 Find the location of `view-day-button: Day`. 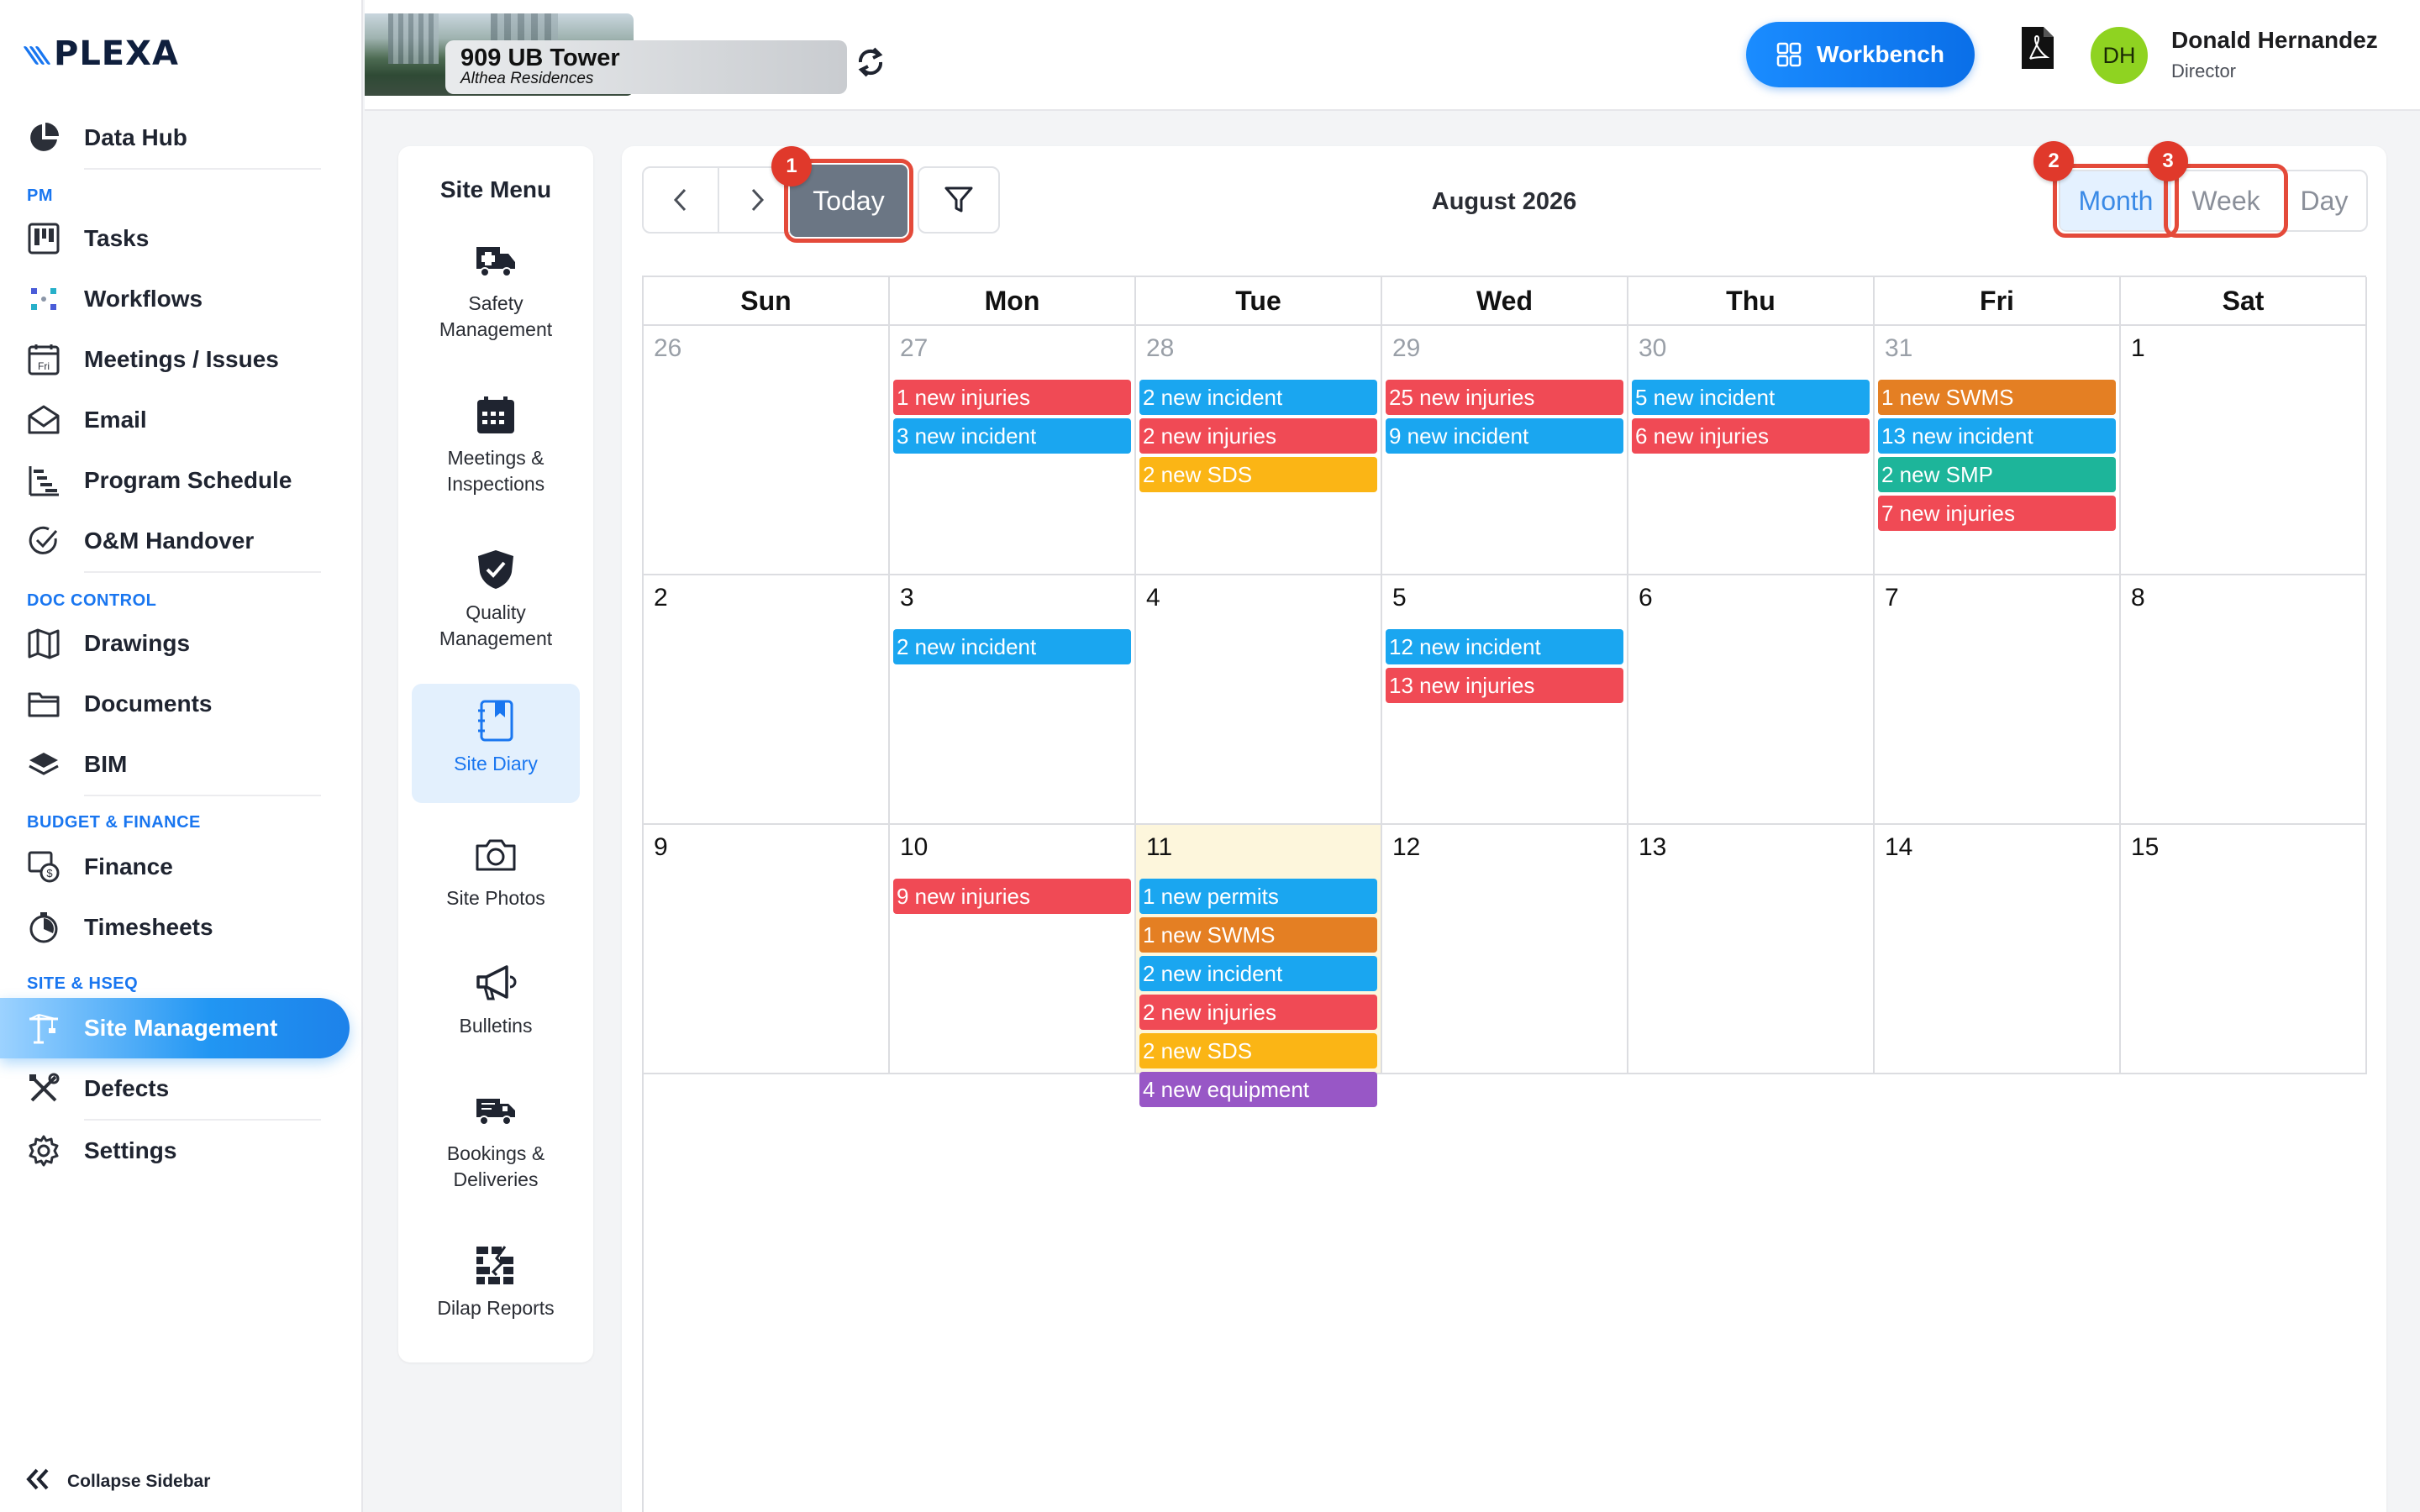

view-day-button: Day is located at coordinates (2325, 200).